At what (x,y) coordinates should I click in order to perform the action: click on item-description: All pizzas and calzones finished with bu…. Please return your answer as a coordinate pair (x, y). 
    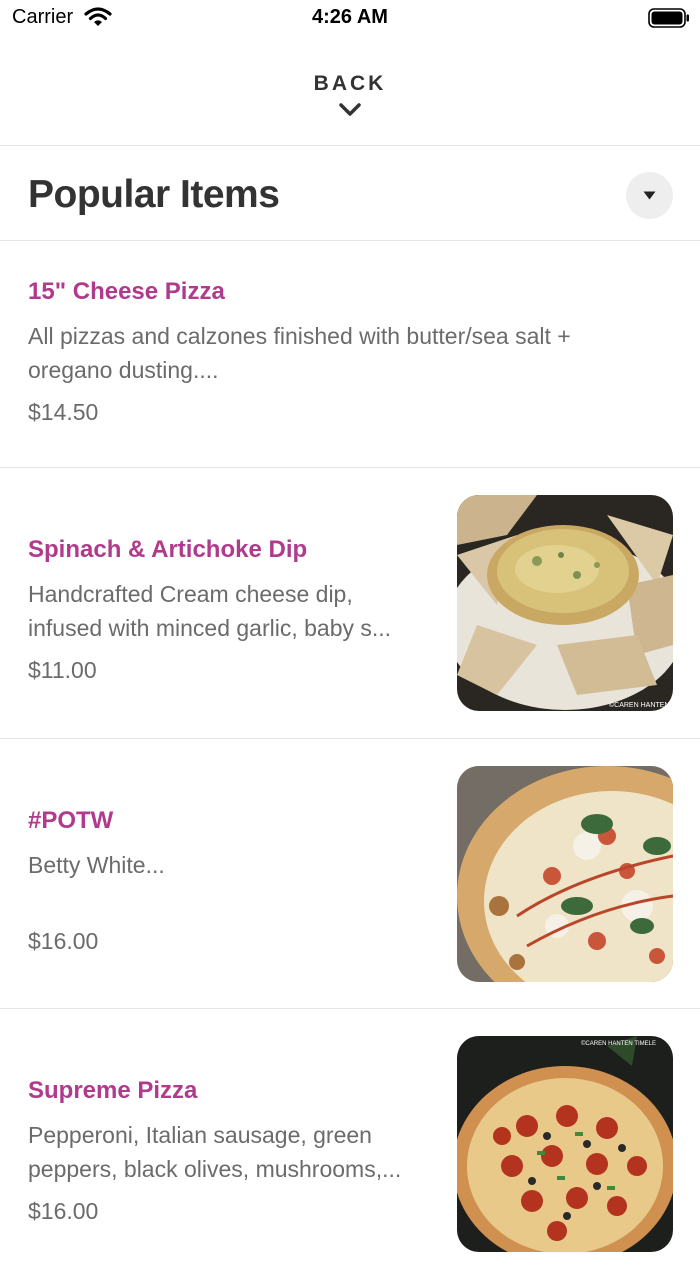
    Looking at the image, I should click on (299, 353).